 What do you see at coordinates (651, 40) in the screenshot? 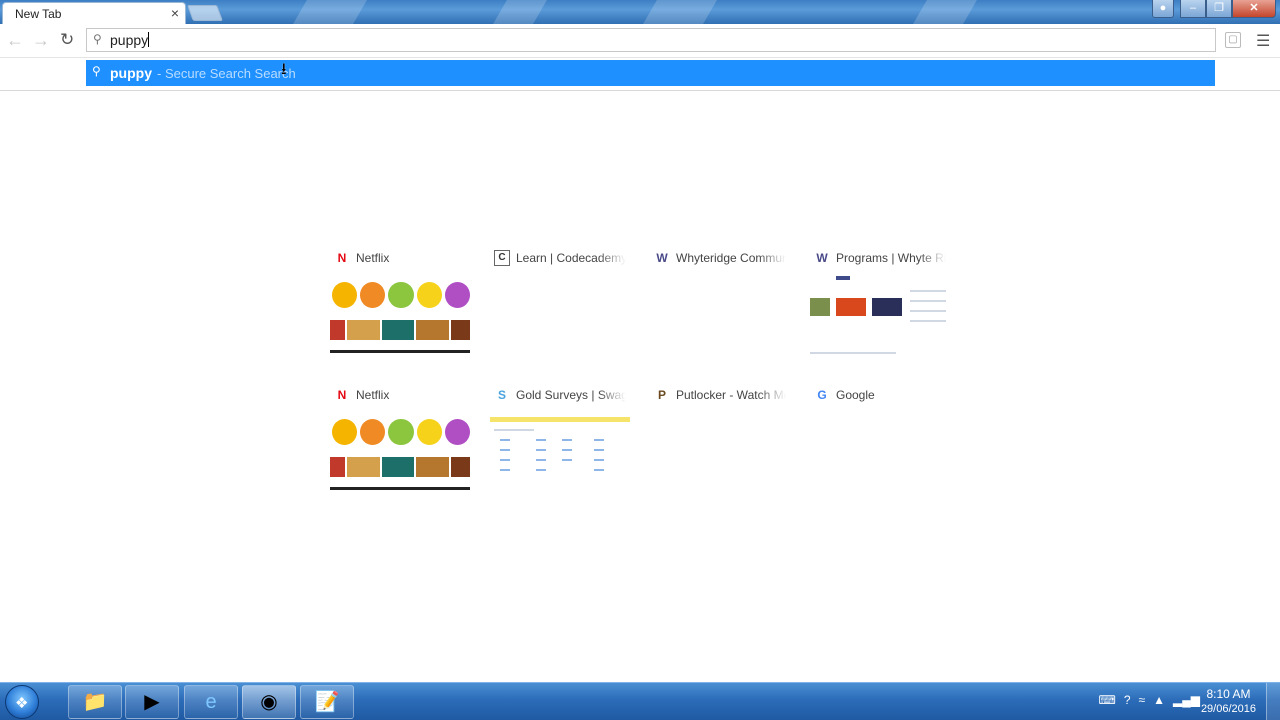
I see `omnibox-input: ⚲ puppy` at bounding box center [651, 40].